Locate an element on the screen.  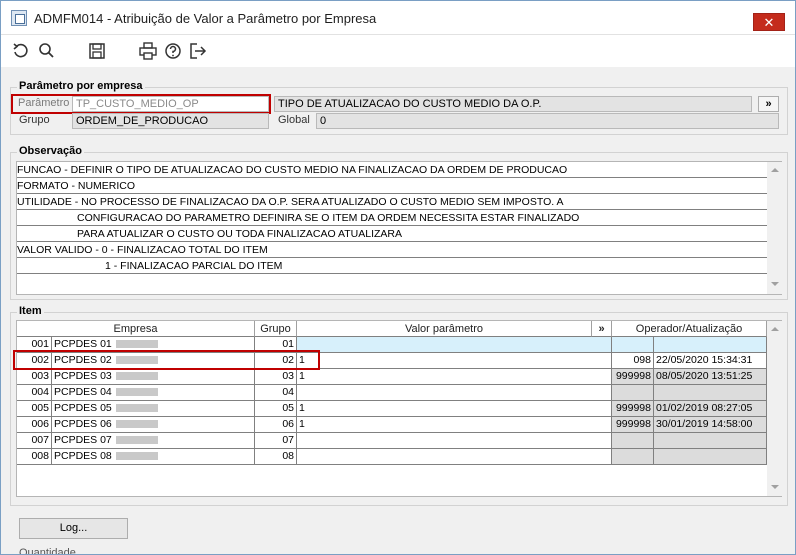
row-empresa: PCPDES 02 is located at coordinates (153, 361).